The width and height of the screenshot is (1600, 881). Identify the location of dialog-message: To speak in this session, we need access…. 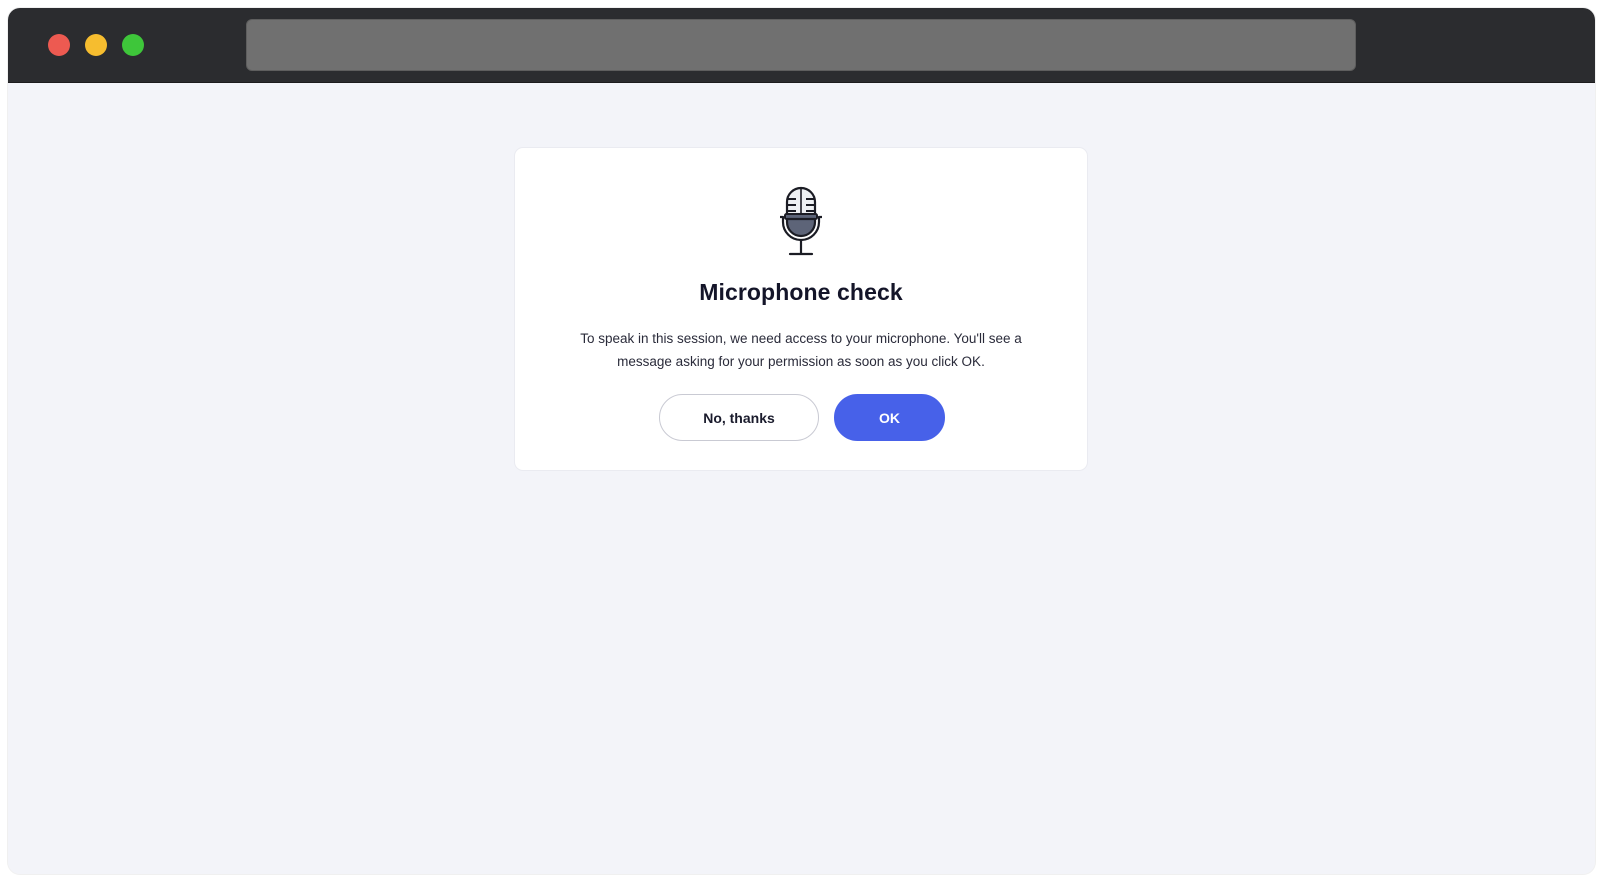
(801, 350).